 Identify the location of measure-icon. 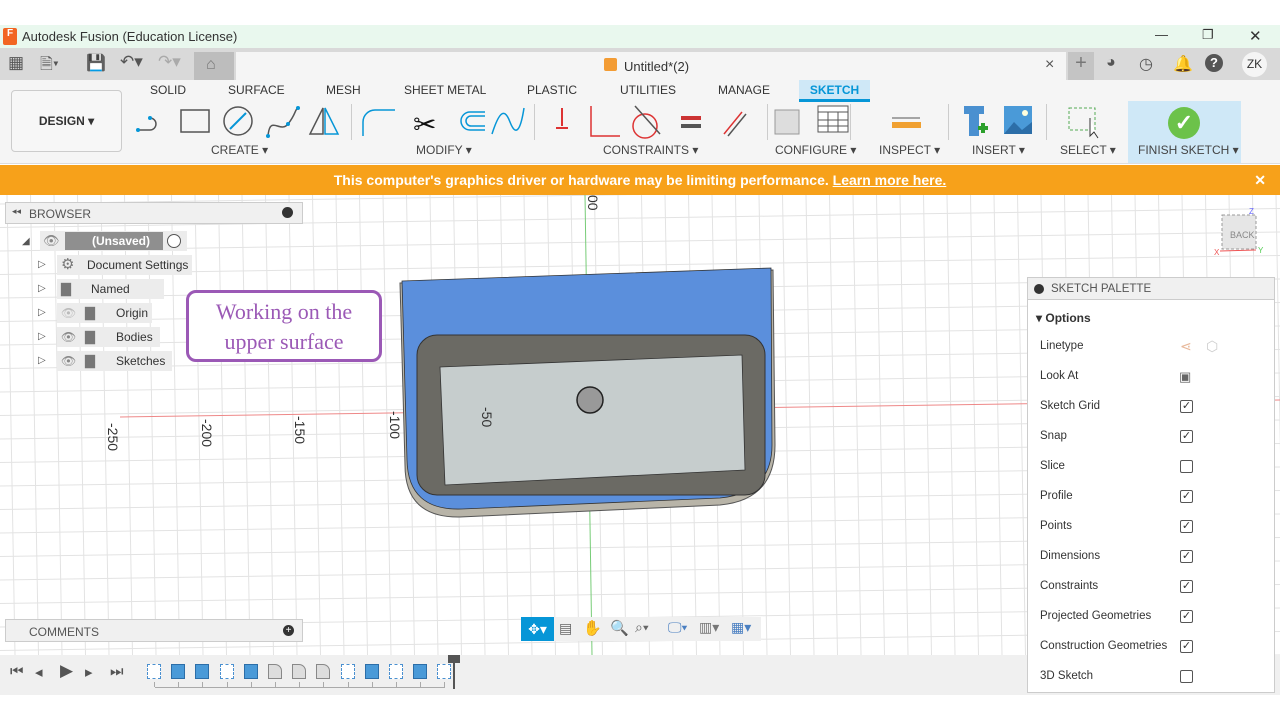
(906, 122).